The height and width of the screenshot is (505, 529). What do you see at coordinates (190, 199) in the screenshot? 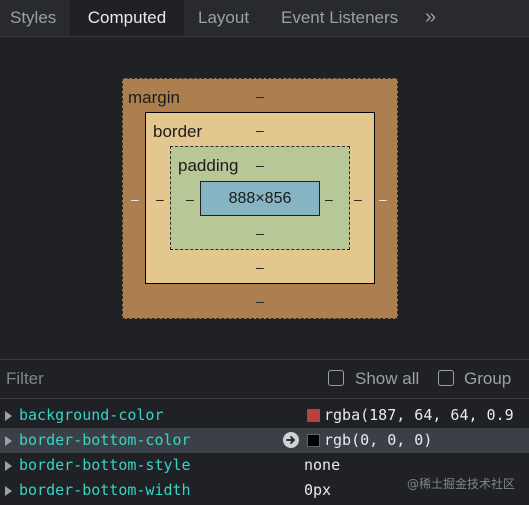
I see `padding-left-value: –` at bounding box center [190, 199].